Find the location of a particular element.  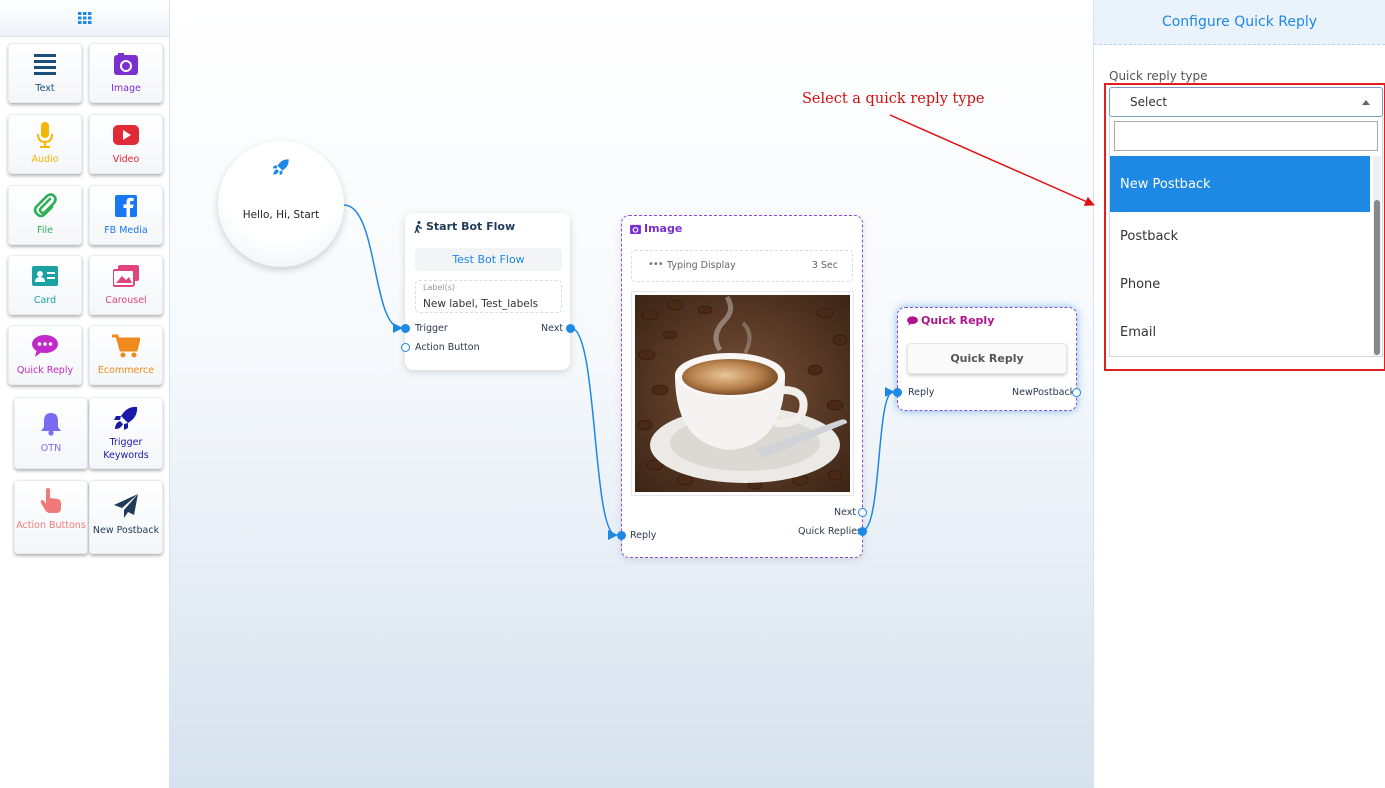

tile-action-buttons: Action Buttons is located at coordinates (51, 517).